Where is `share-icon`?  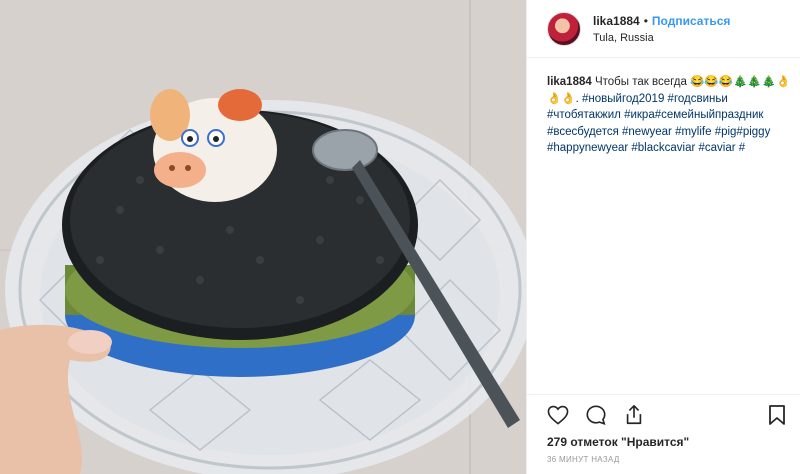
share-icon is located at coordinates (634, 415).